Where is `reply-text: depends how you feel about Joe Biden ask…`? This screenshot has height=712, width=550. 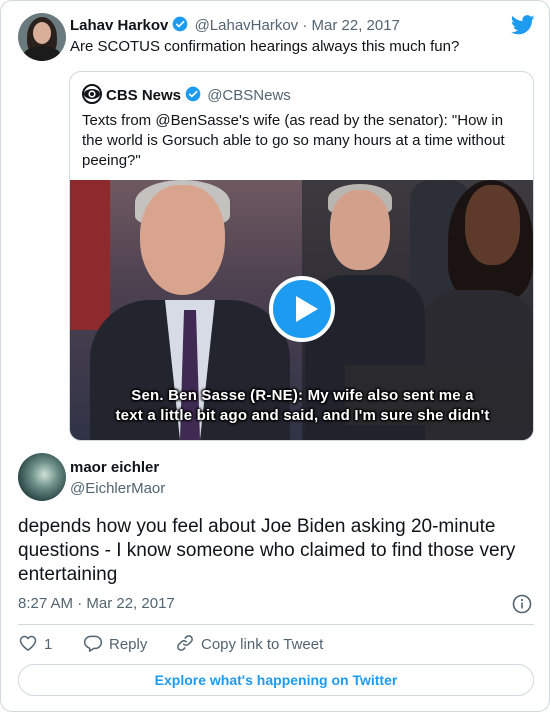 reply-text: depends how you feel about Joe Biden ask… is located at coordinates (267, 550).